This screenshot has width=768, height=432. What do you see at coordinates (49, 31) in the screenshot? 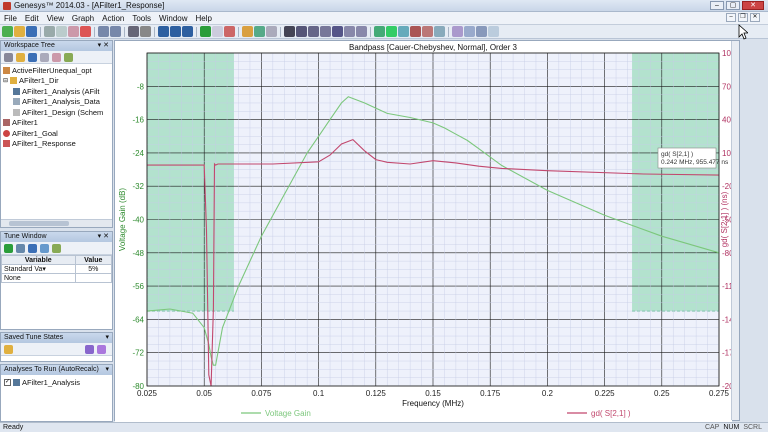
I see `cut-icon` at bounding box center [49, 31].